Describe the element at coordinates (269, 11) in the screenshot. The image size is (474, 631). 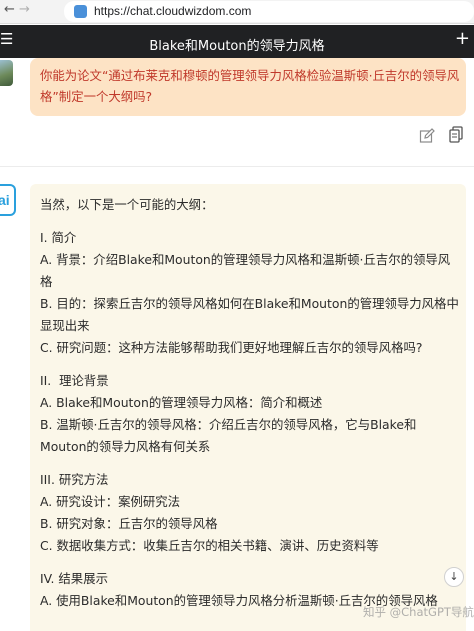
I see `url-field: https://chat.cloudwizdom.com` at that location.